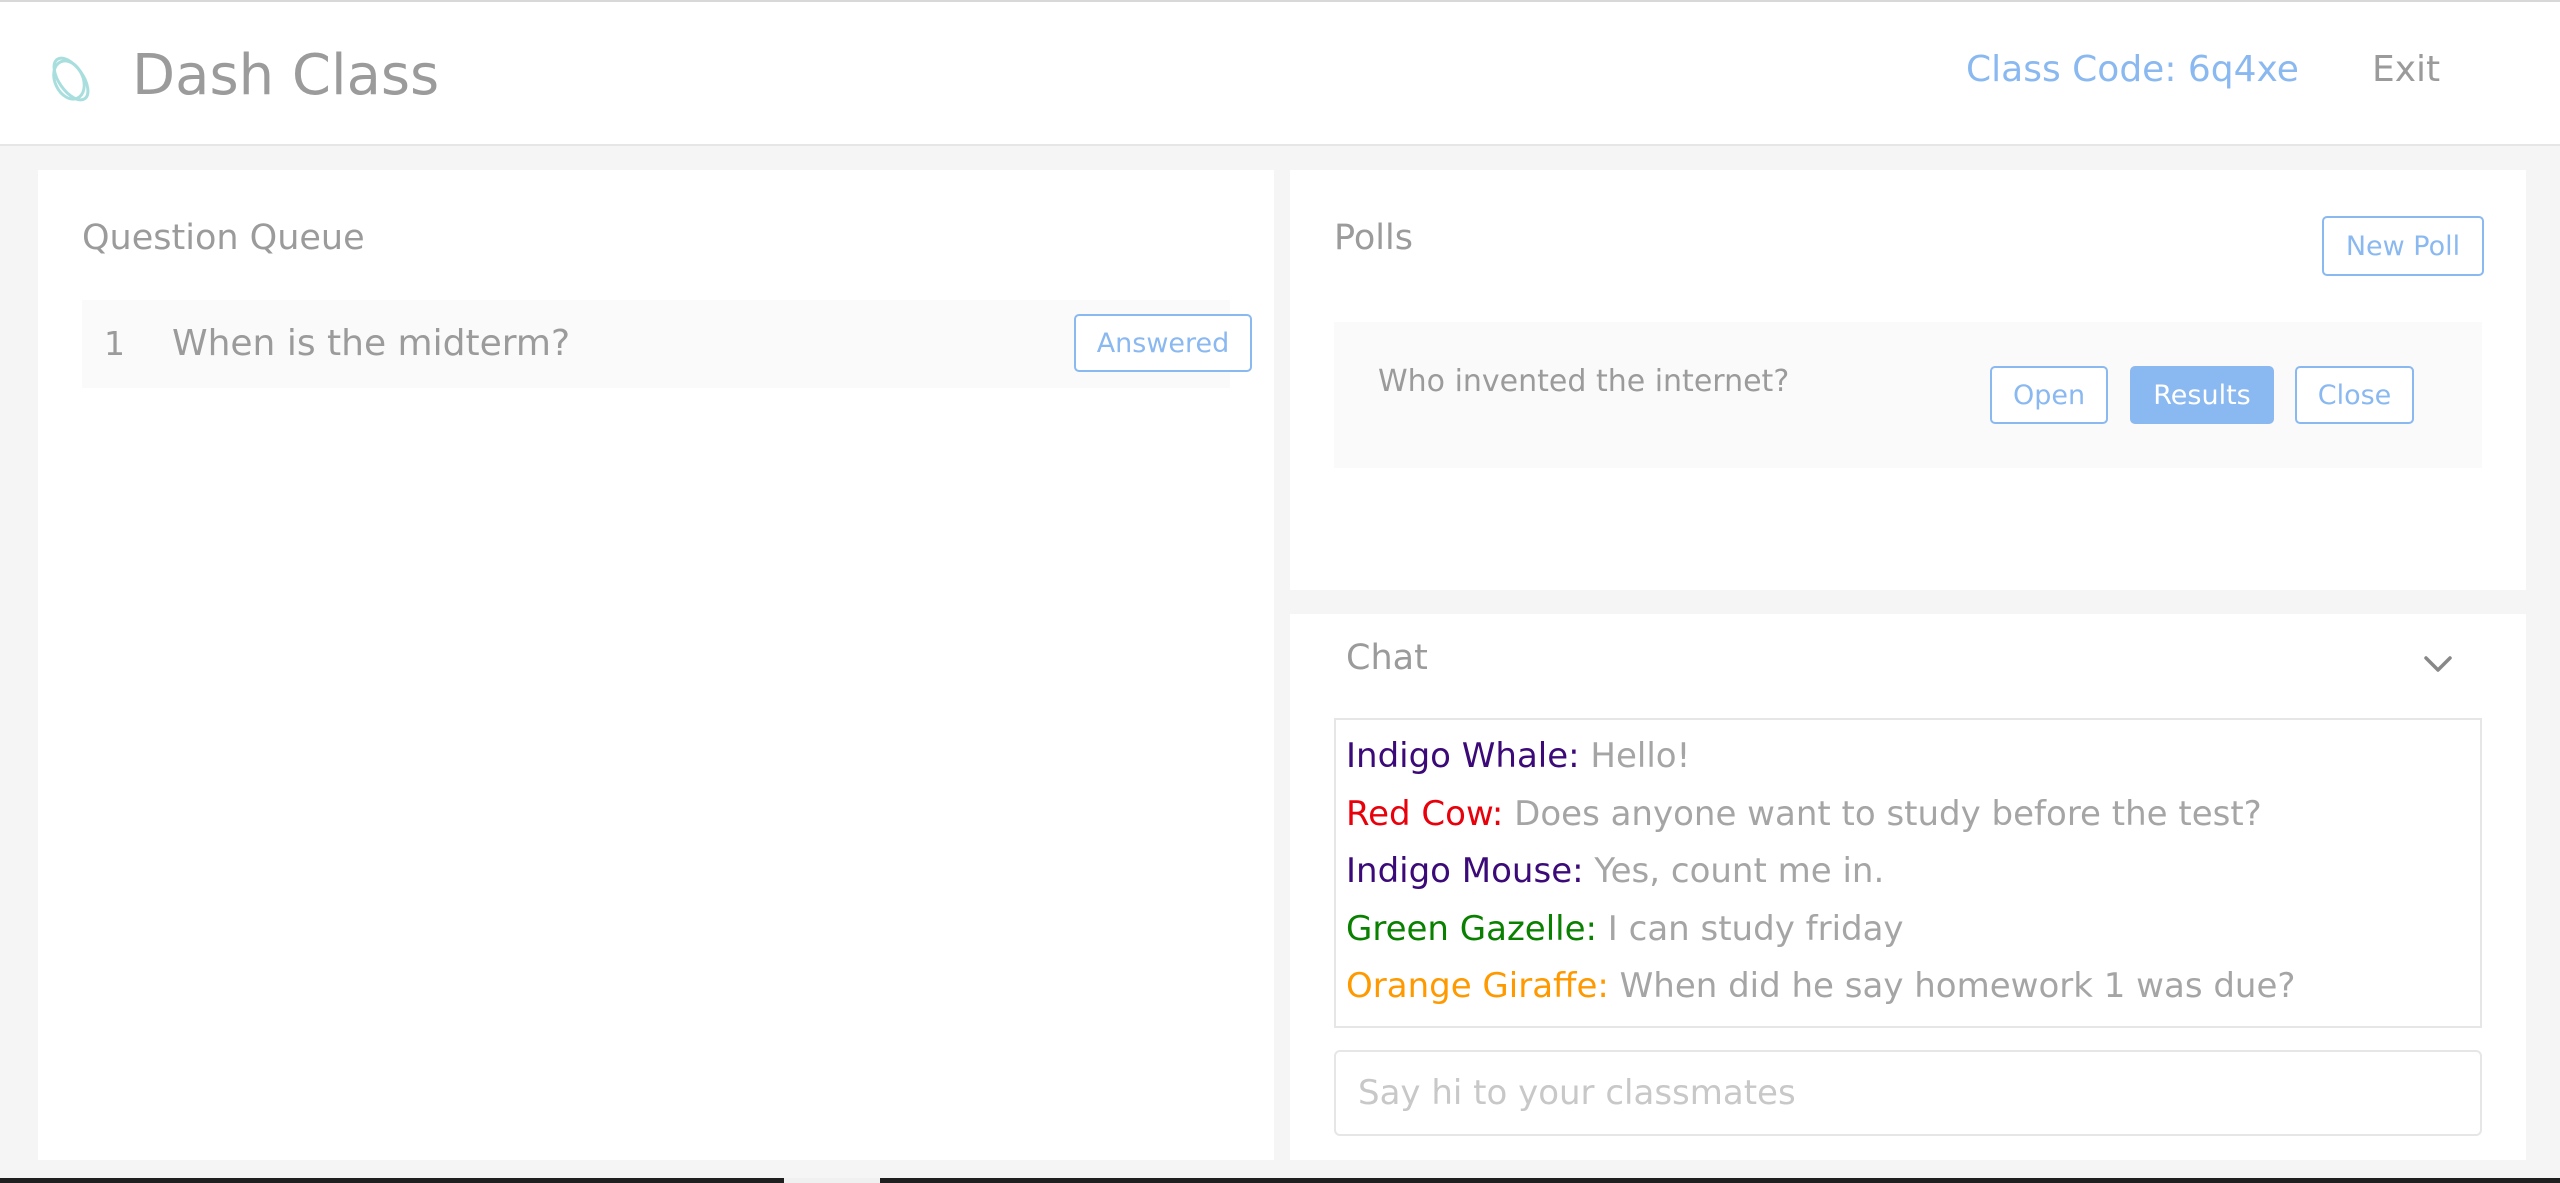  What do you see at coordinates (1425, 813) in the screenshot?
I see `chat-sender: Red Cow:` at bounding box center [1425, 813].